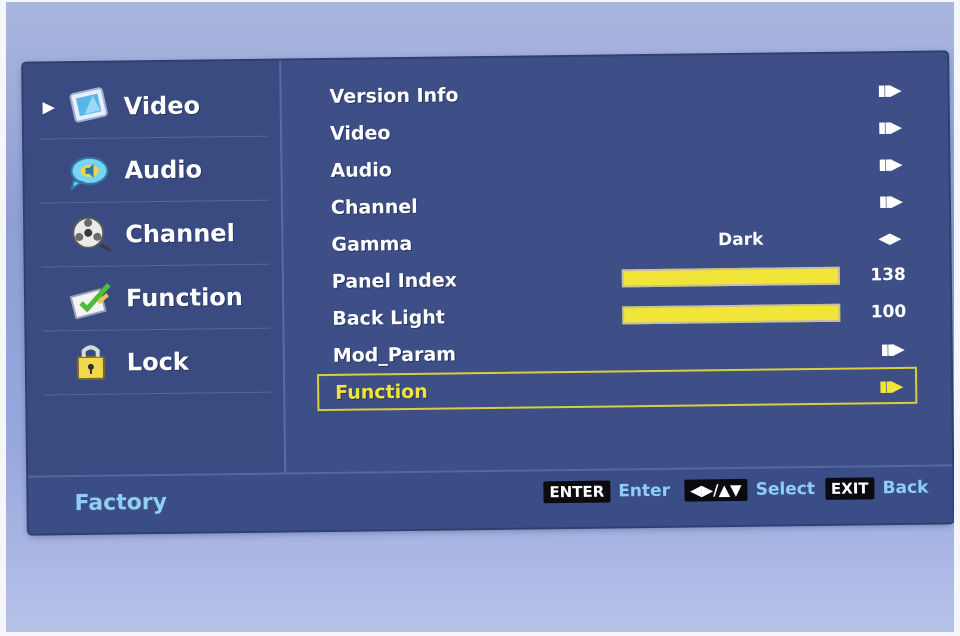  What do you see at coordinates (888, 311) in the screenshot?
I see `back-light-value: 100` at bounding box center [888, 311].